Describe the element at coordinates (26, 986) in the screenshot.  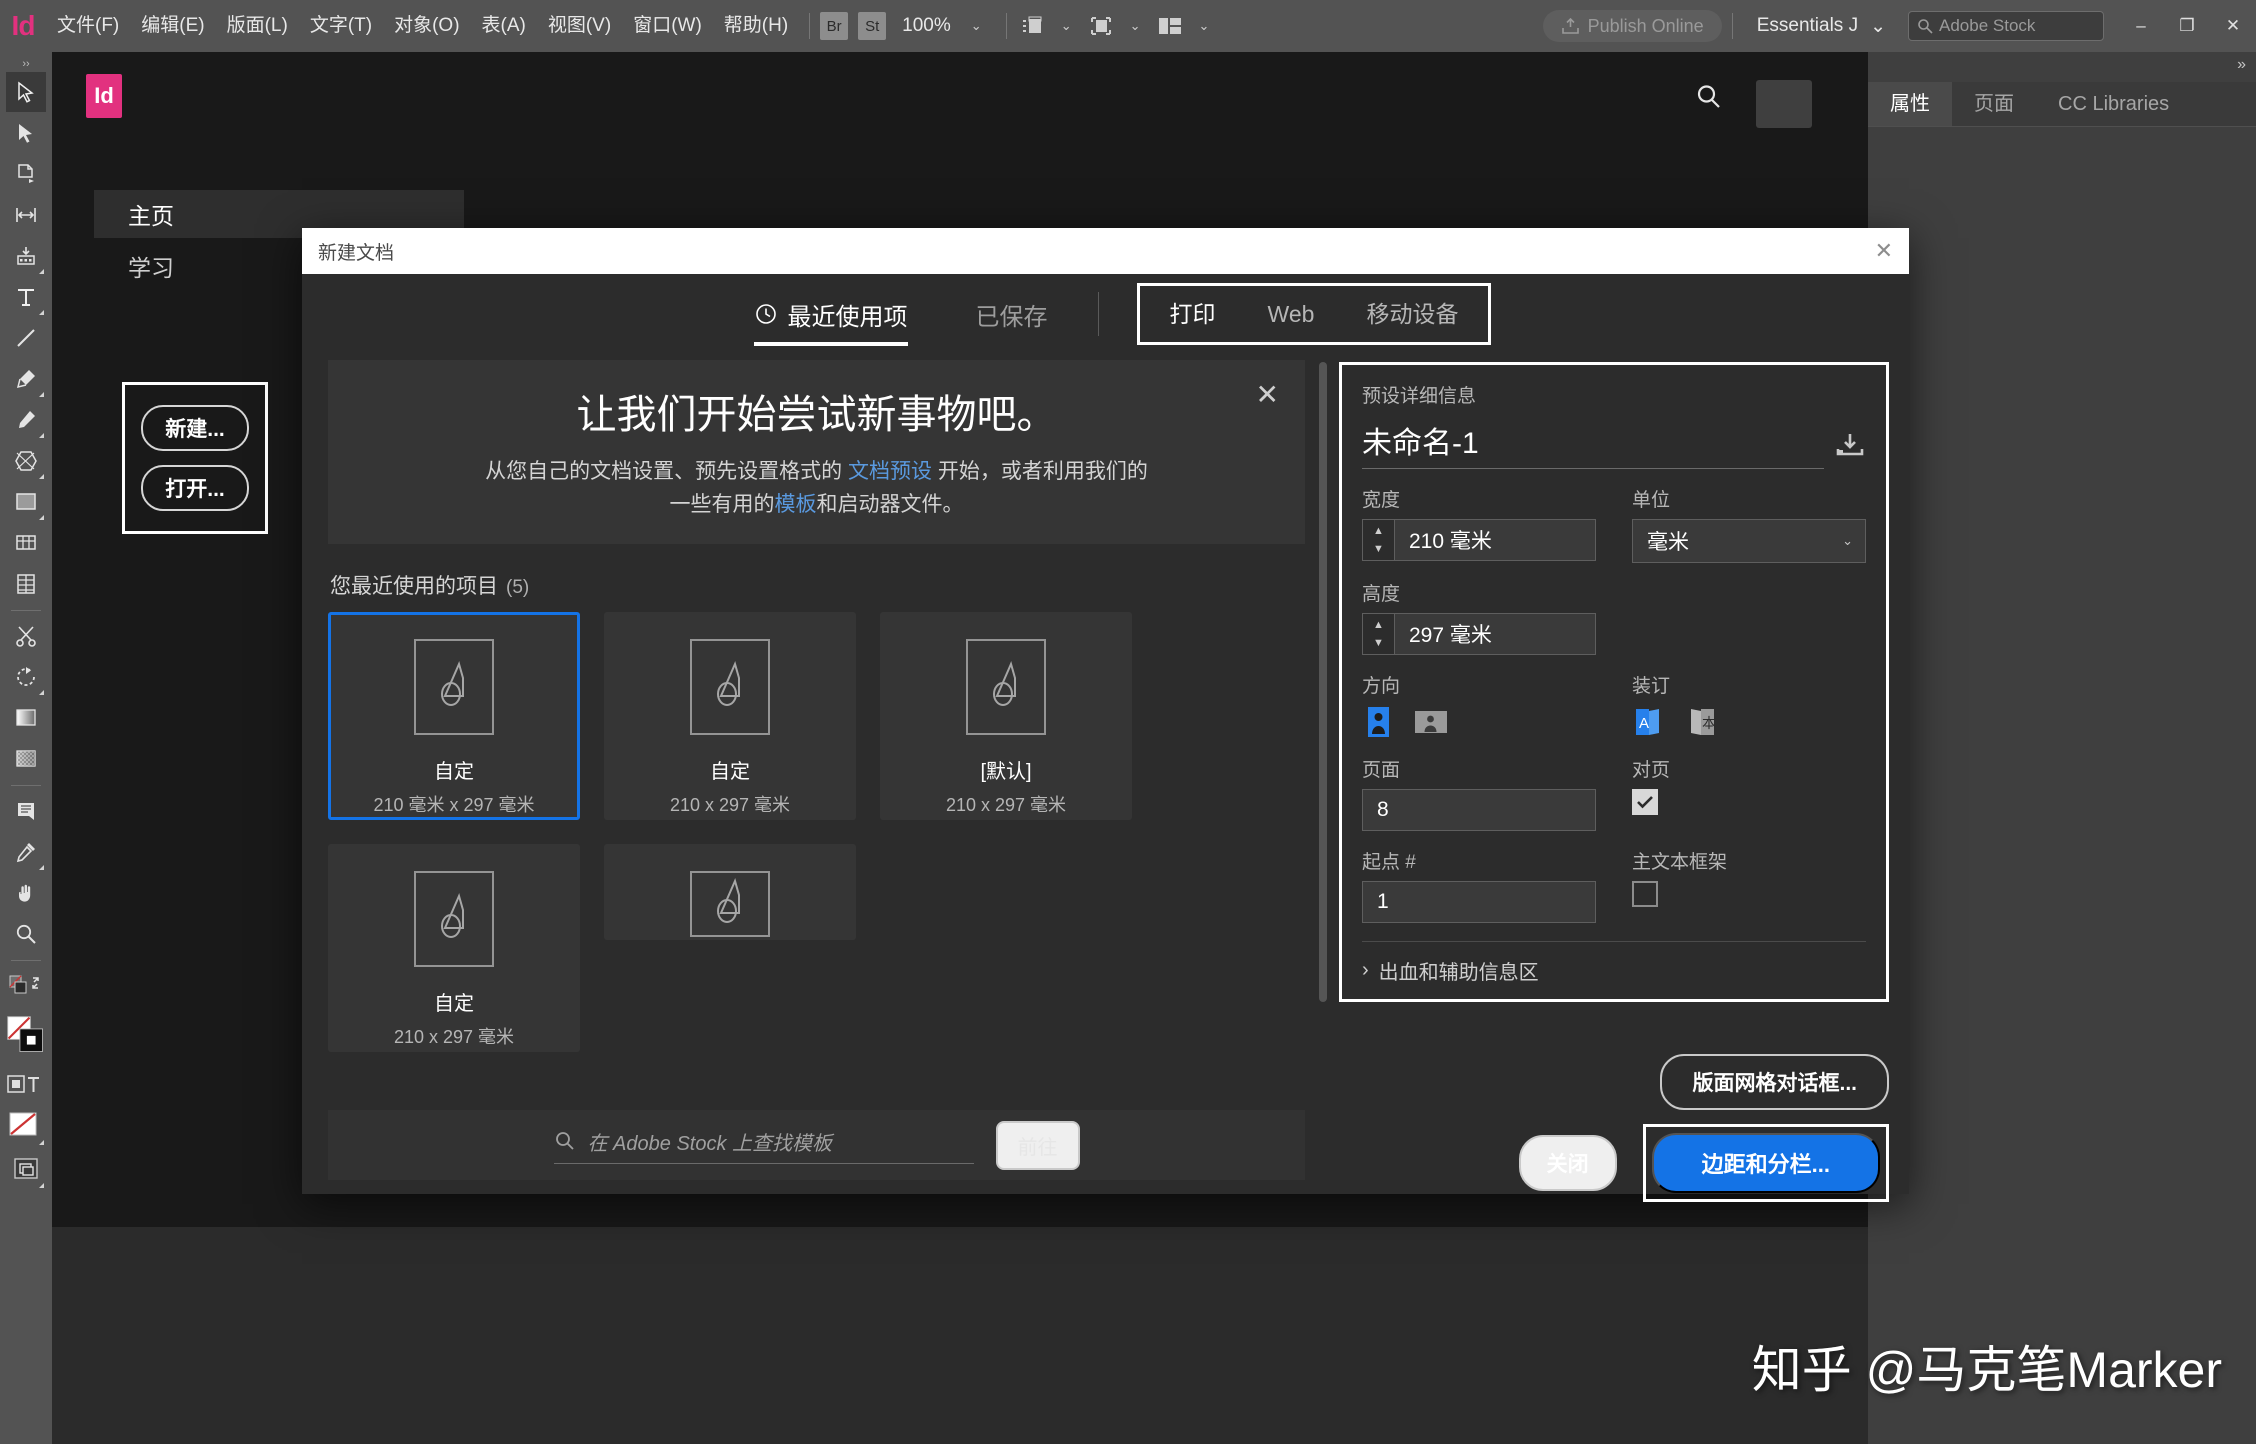
I see `fill-stroke-swap-icon` at that location.